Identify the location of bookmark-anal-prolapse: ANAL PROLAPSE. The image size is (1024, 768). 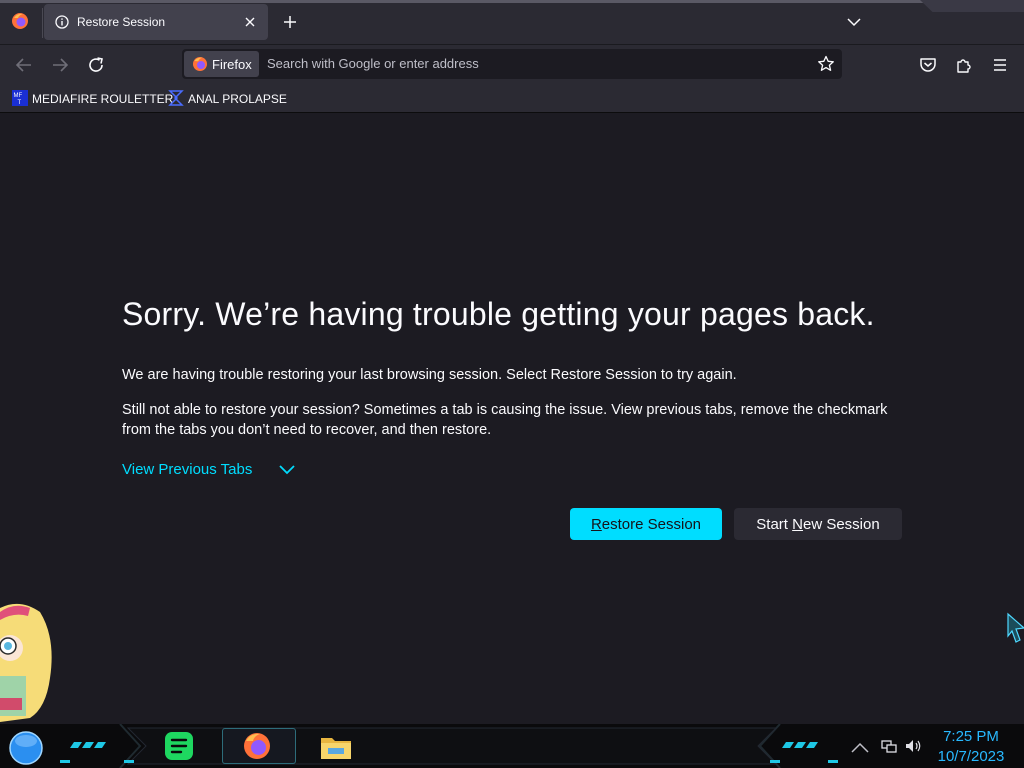
(228, 99).